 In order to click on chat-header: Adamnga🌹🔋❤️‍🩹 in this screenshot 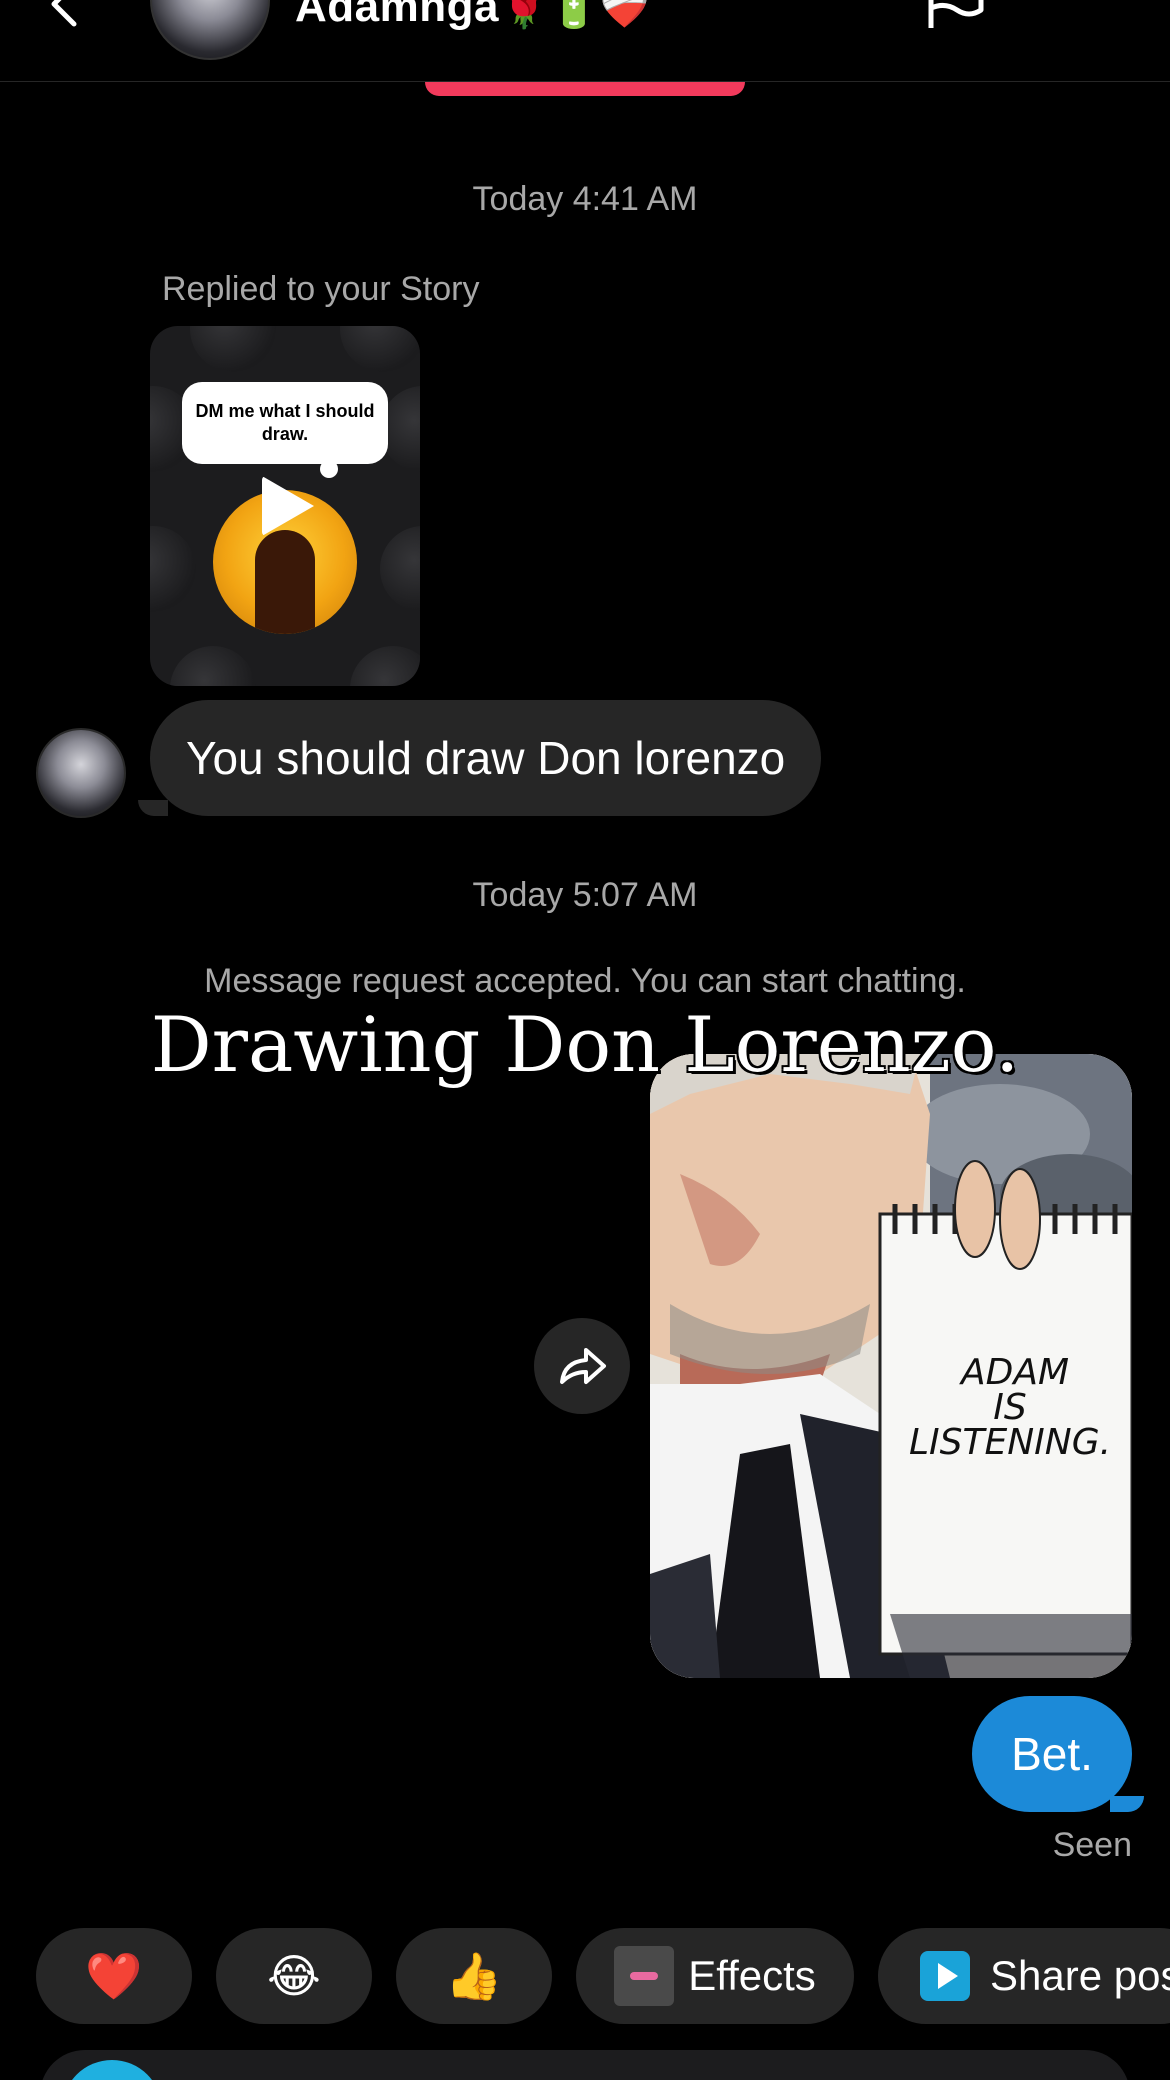, I will do `click(585, 41)`.